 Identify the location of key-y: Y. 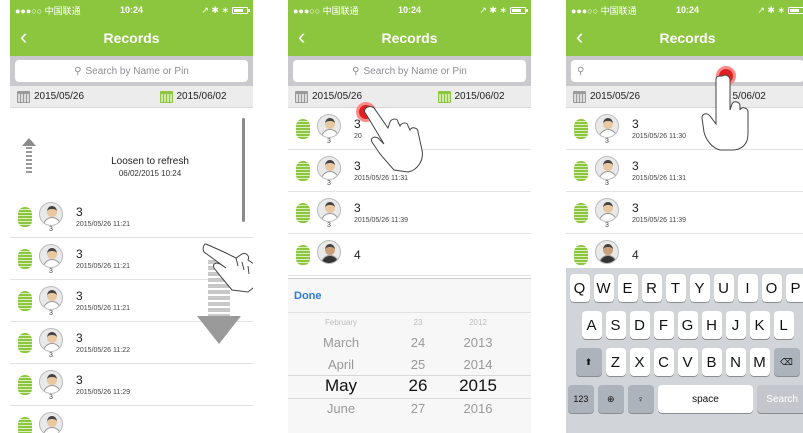
(699, 288).